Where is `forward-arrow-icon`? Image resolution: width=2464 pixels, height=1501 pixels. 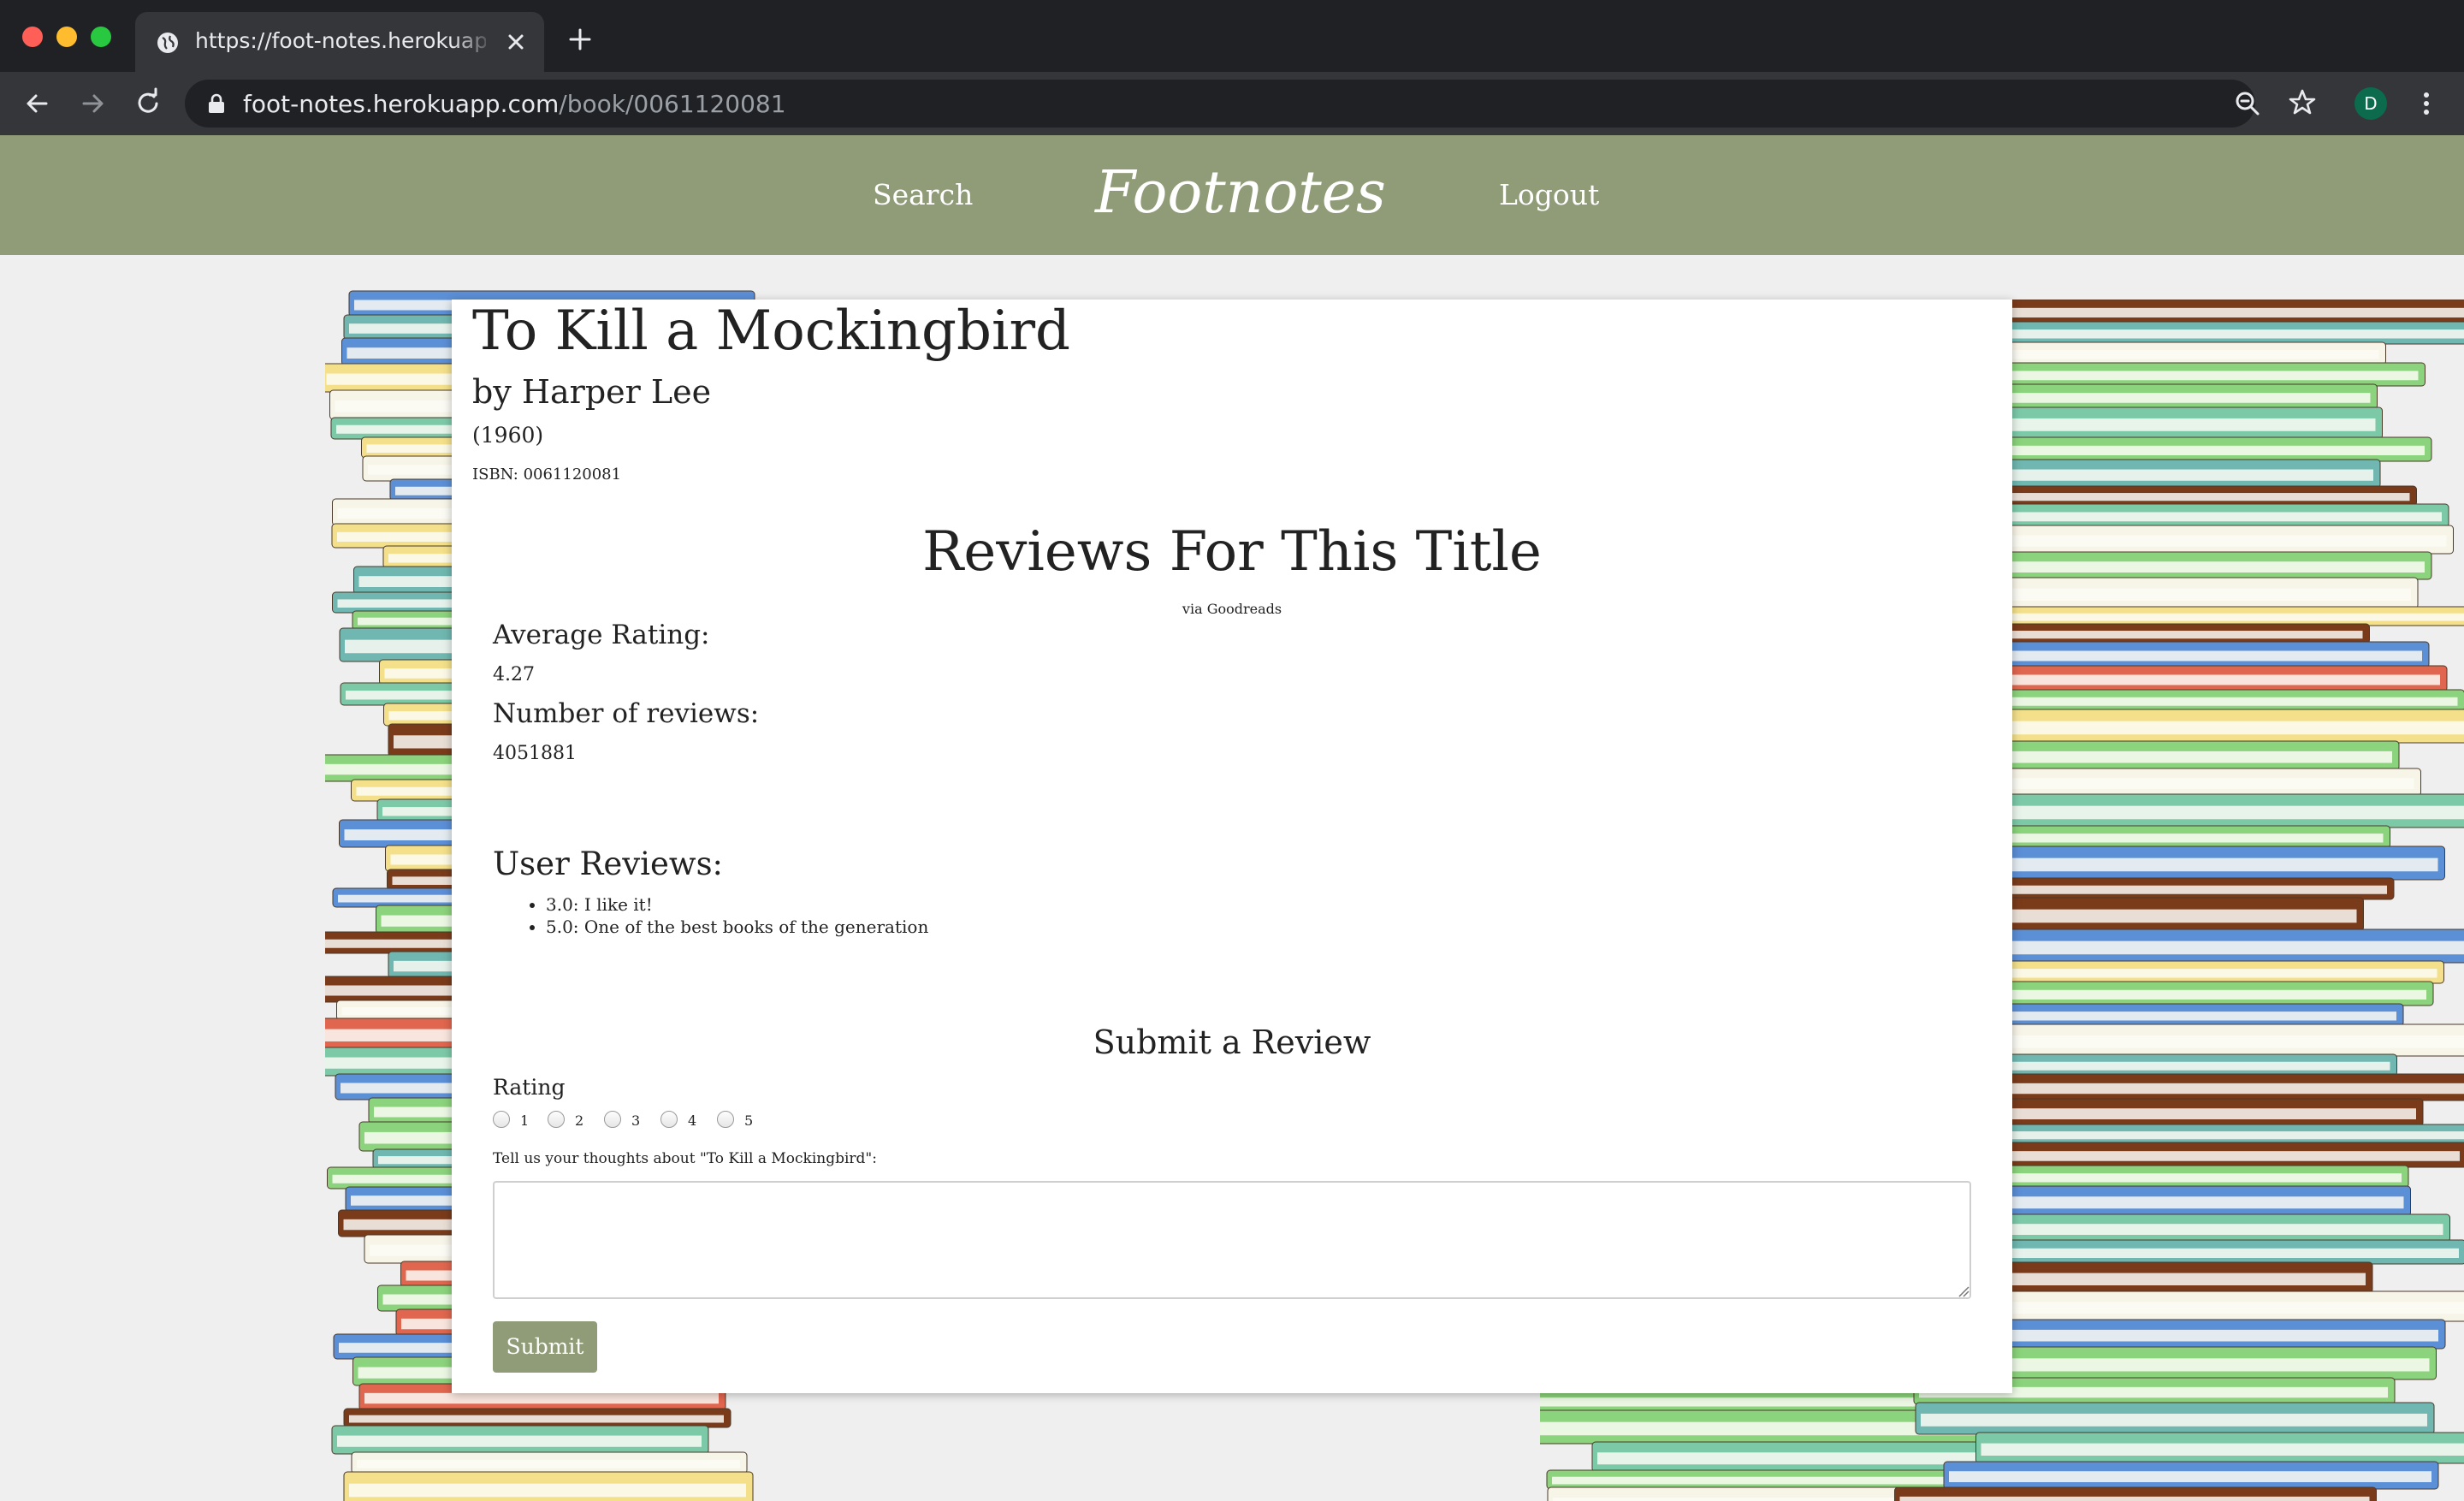
forward-arrow-icon is located at coordinates (93, 104).